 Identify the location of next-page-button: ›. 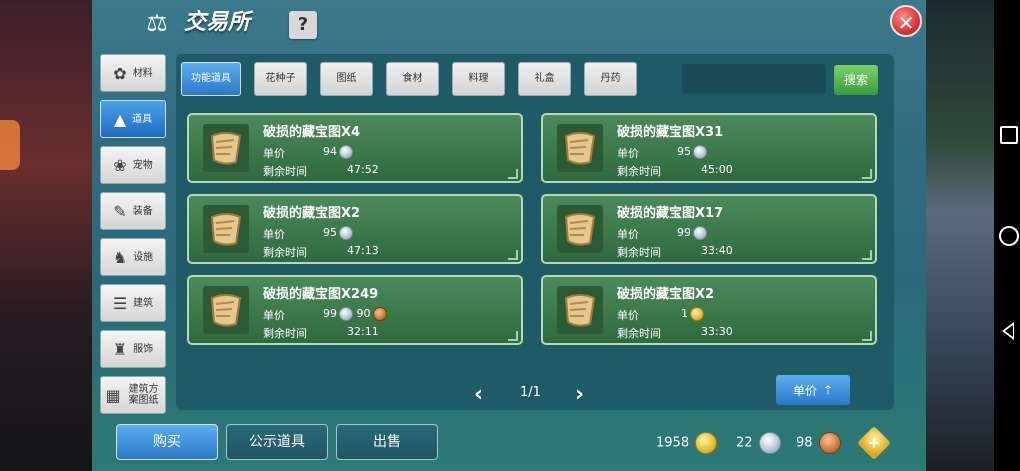
(579, 394).